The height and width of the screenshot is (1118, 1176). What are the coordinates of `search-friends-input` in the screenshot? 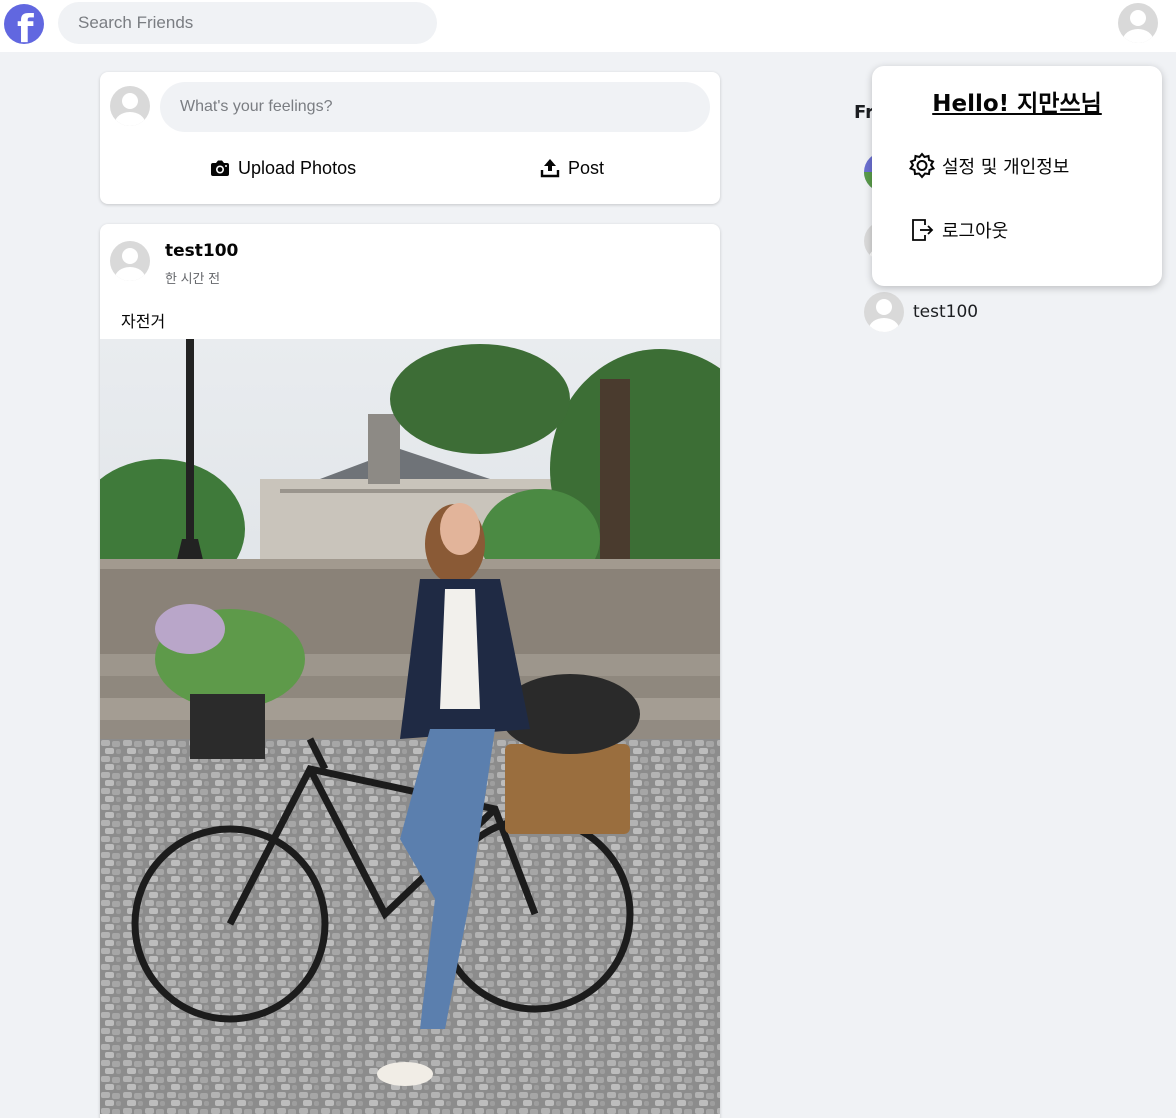 It's located at (247, 23).